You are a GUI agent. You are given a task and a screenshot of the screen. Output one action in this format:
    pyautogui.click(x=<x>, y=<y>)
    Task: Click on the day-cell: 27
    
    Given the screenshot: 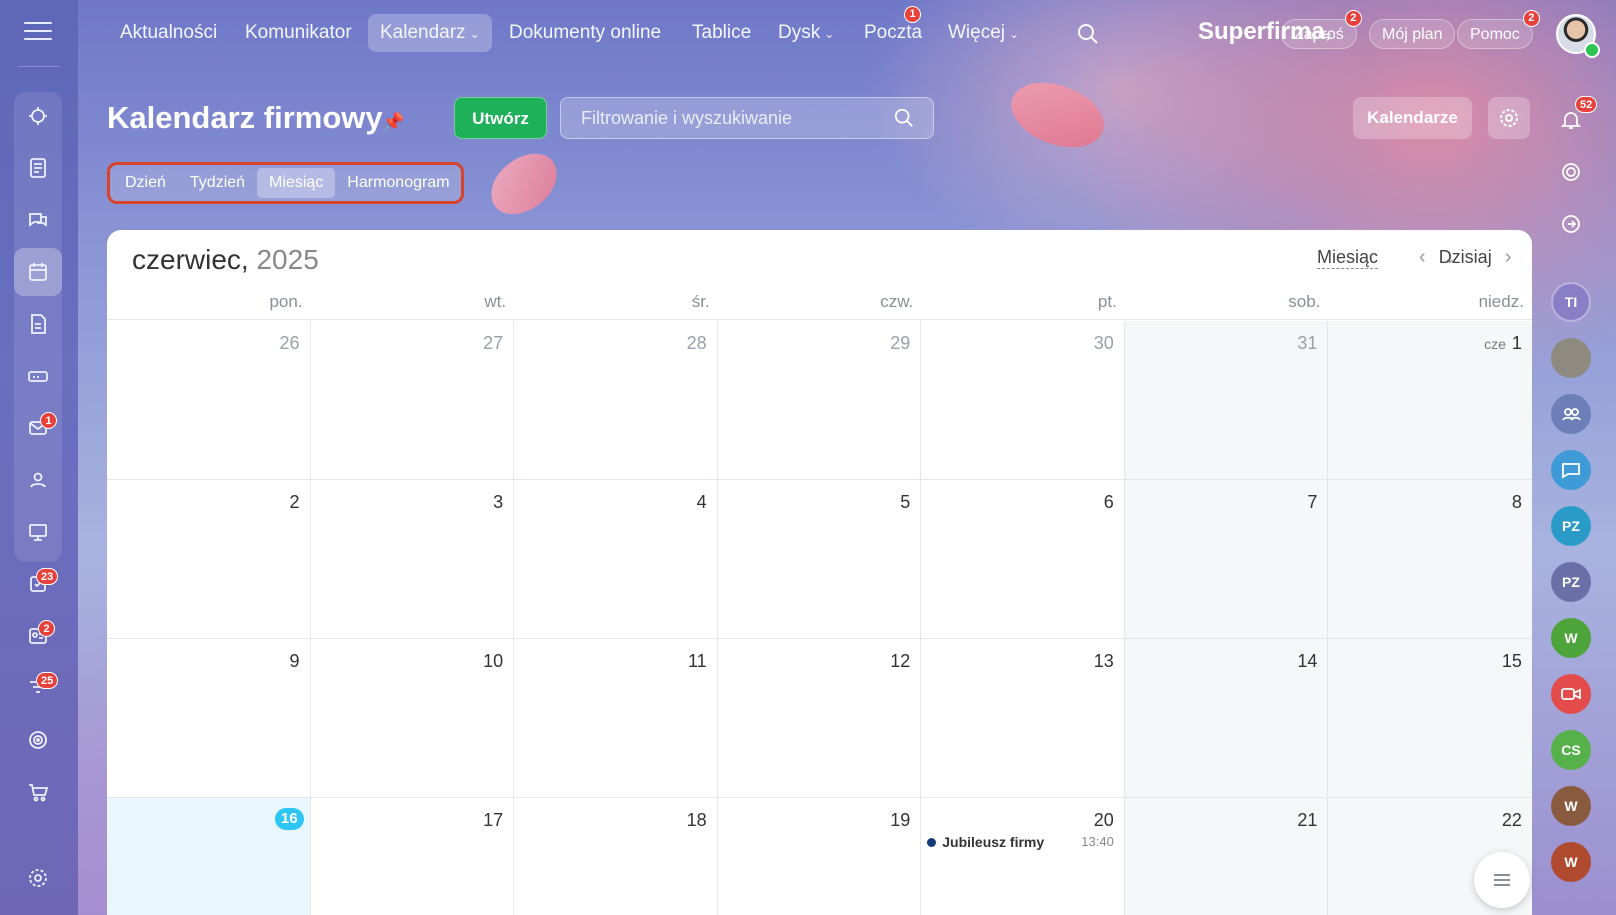 What is the action you would take?
    pyautogui.click(x=413, y=400)
    